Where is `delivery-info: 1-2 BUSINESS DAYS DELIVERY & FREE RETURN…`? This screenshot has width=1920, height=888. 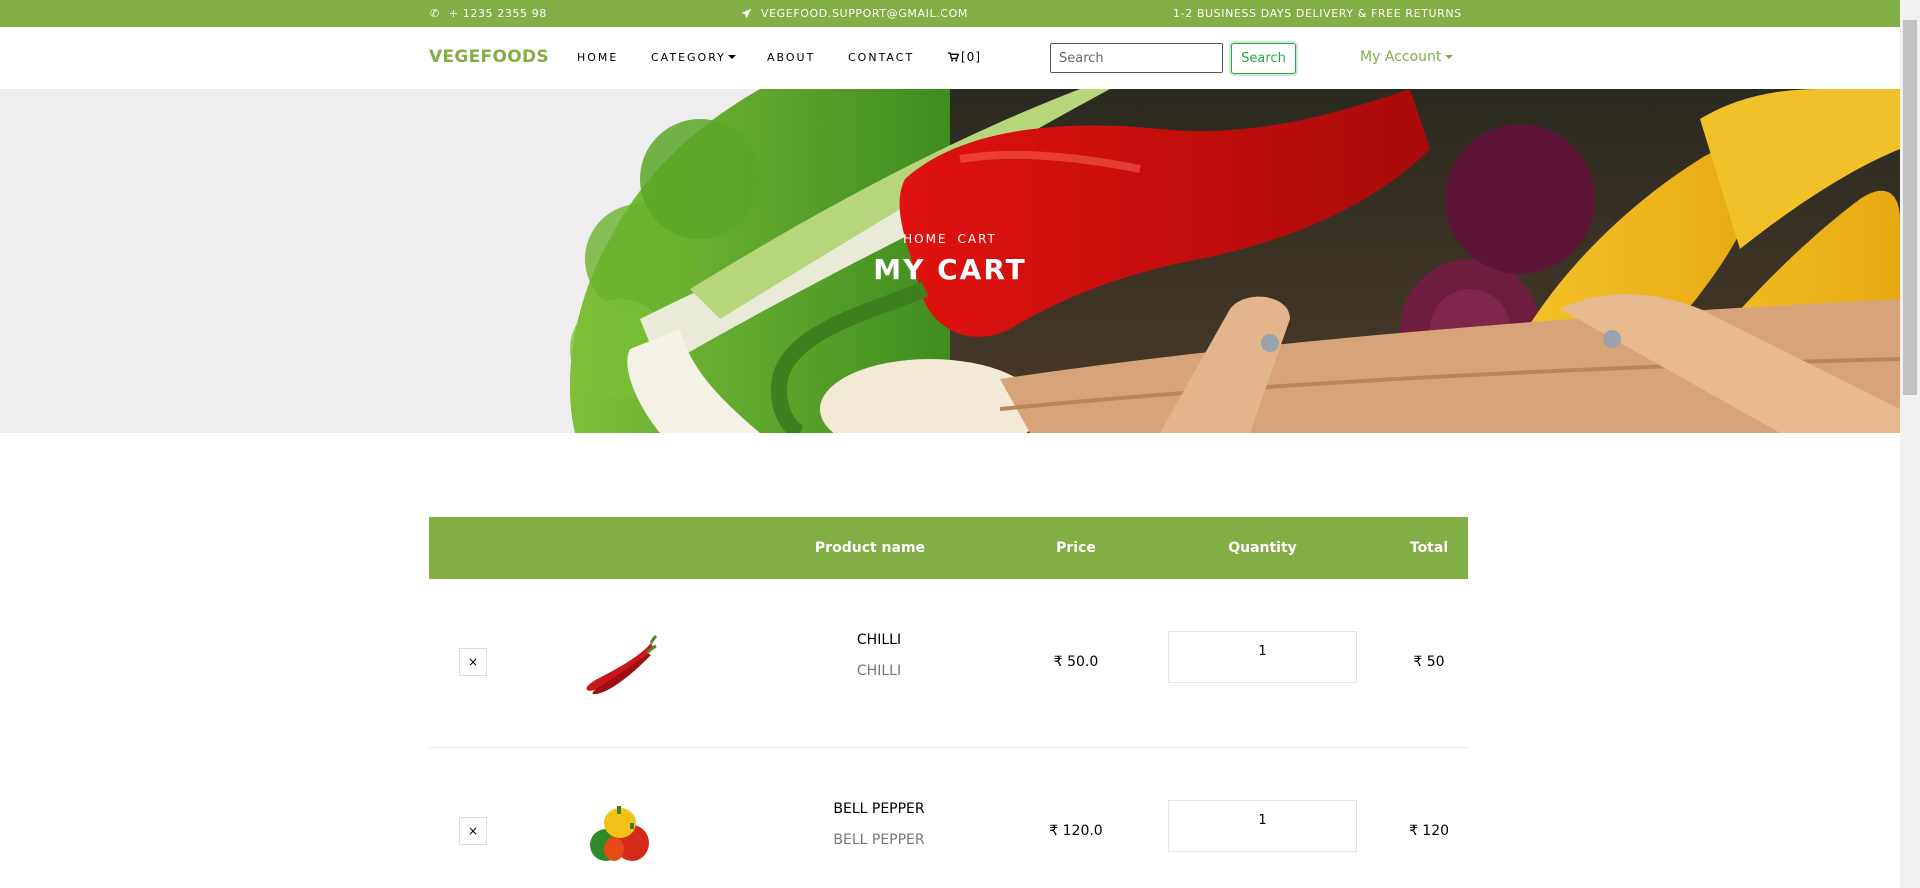 delivery-info: 1-2 BUSINESS DAYS DELIVERY & FREE RETURN… is located at coordinates (1317, 13).